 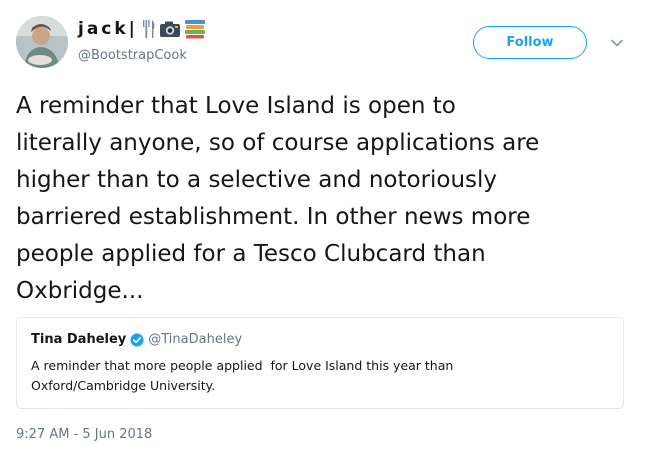 What do you see at coordinates (79, 339) in the screenshot?
I see `quoted-author-name: Tina Daheley` at bounding box center [79, 339].